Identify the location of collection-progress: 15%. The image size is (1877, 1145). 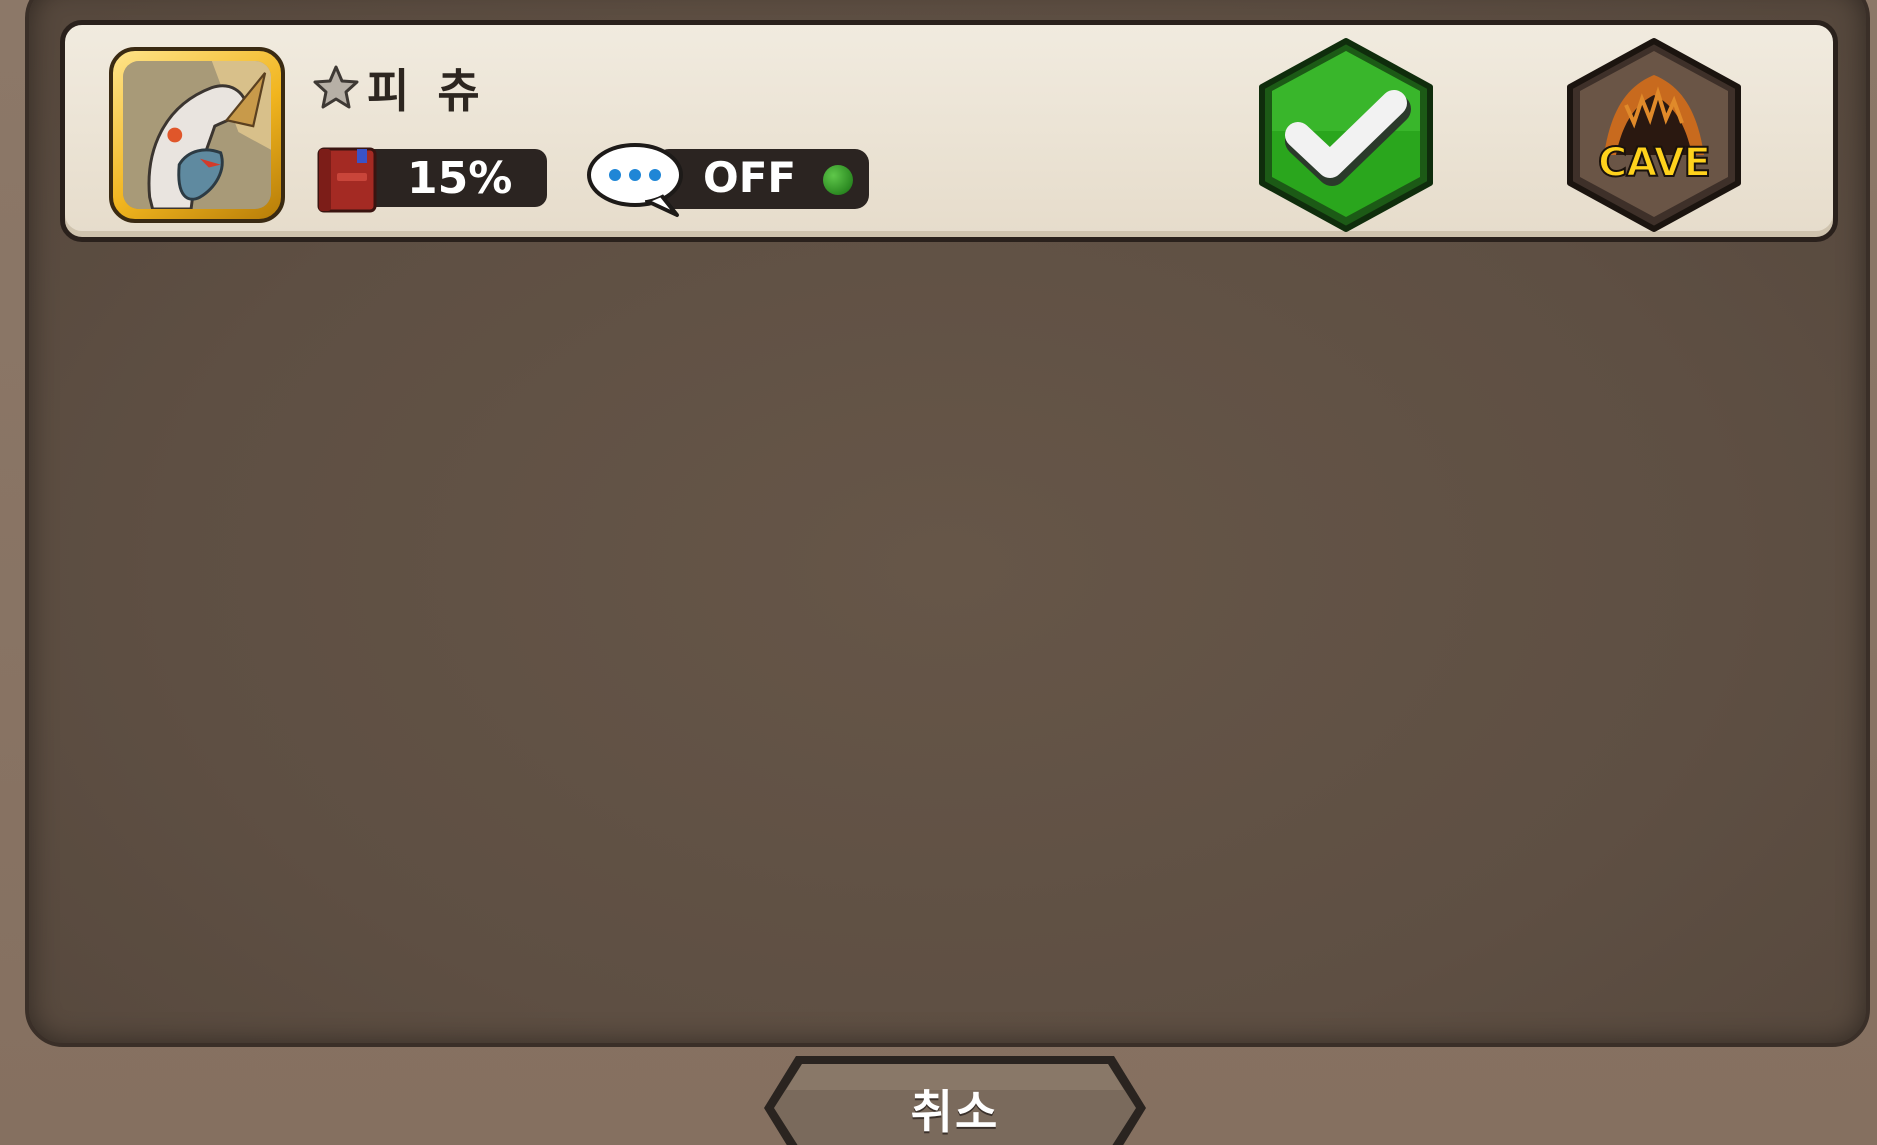
(432, 179).